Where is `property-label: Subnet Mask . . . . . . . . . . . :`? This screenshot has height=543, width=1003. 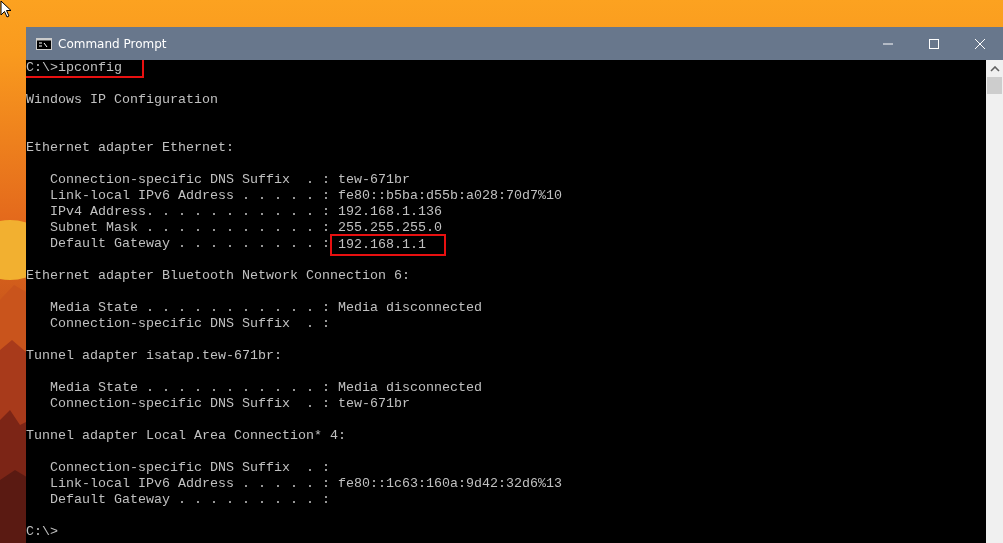
property-label: Subnet Mask . . . . . . . . . . . : is located at coordinates (190, 228).